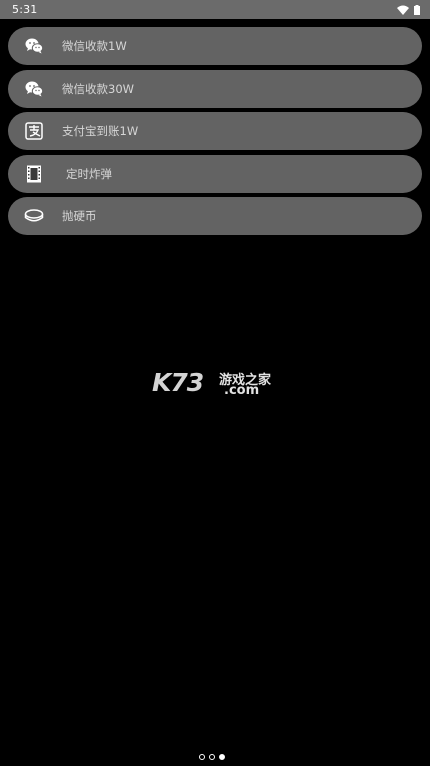 This screenshot has width=430, height=766. What do you see at coordinates (178, 382) in the screenshot?
I see `watermark-brand: K73` at bounding box center [178, 382].